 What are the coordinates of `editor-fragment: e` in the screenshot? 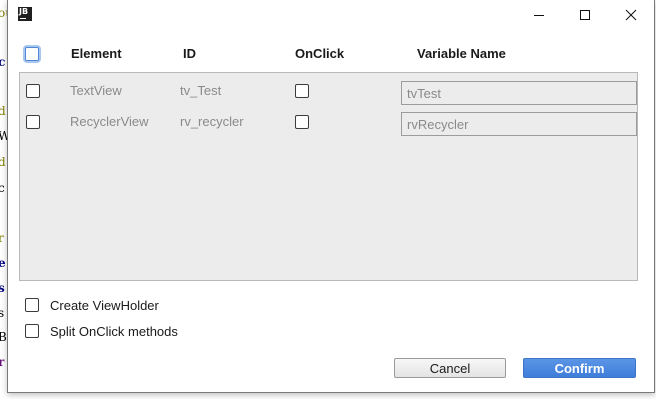 It's located at (3, 263).